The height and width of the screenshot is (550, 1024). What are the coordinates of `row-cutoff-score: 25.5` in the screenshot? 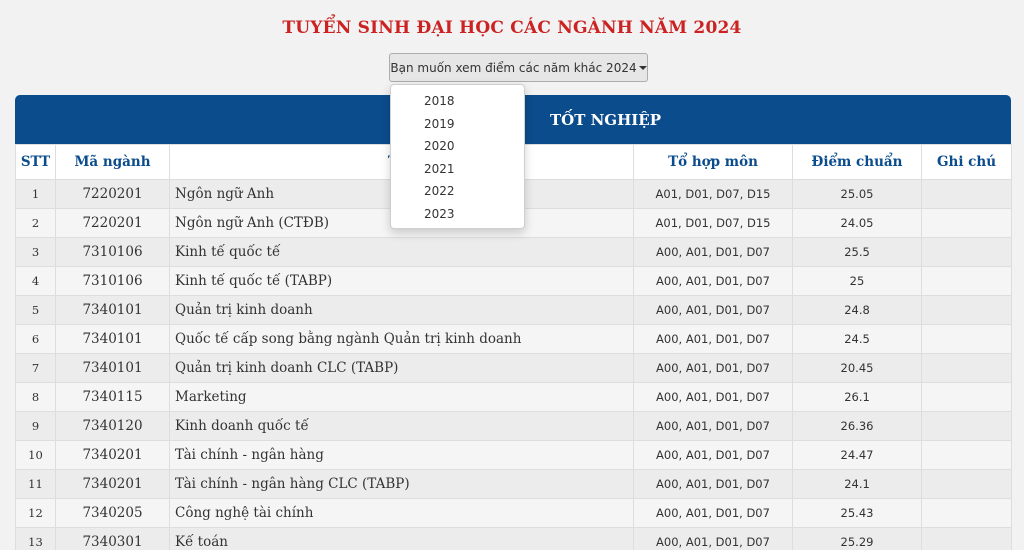 It's located at (857, 252).